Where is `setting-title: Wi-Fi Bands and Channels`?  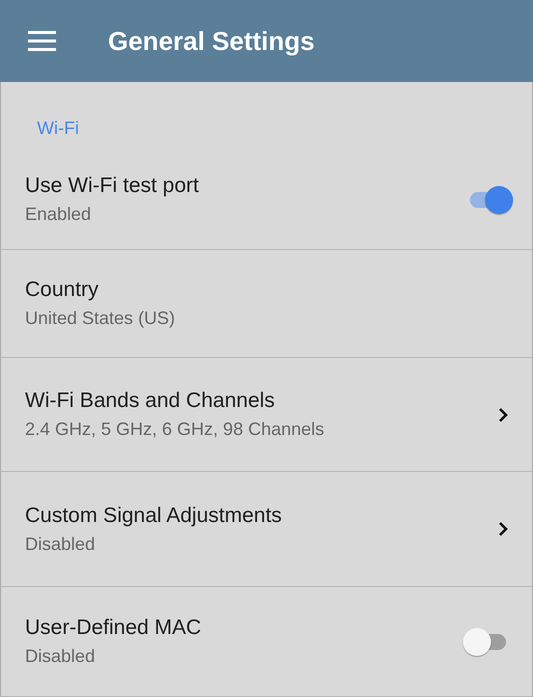 setting-title: Wi-Fi Bands and Channels is located at coordinates (150, 401).